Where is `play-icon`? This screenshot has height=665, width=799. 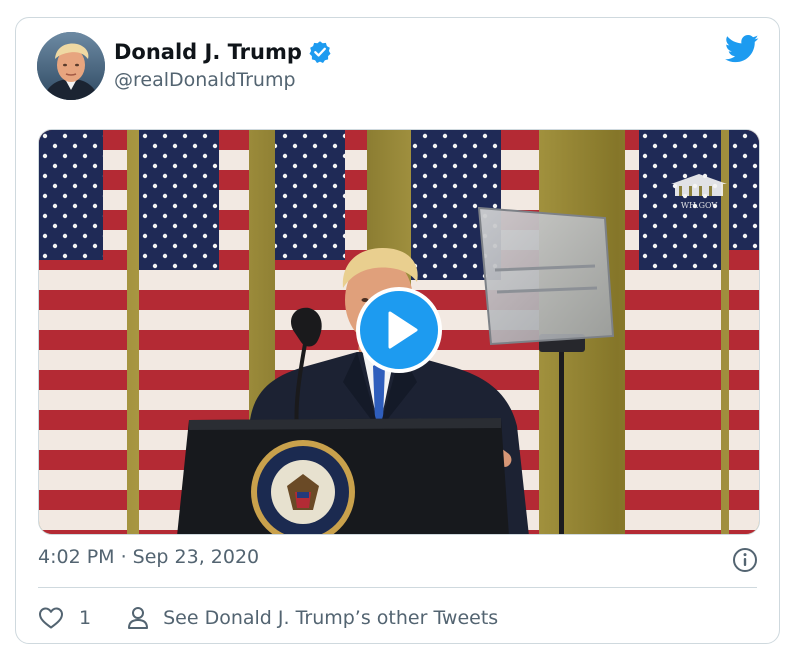
play-icon is located at coordinates (403, 330).